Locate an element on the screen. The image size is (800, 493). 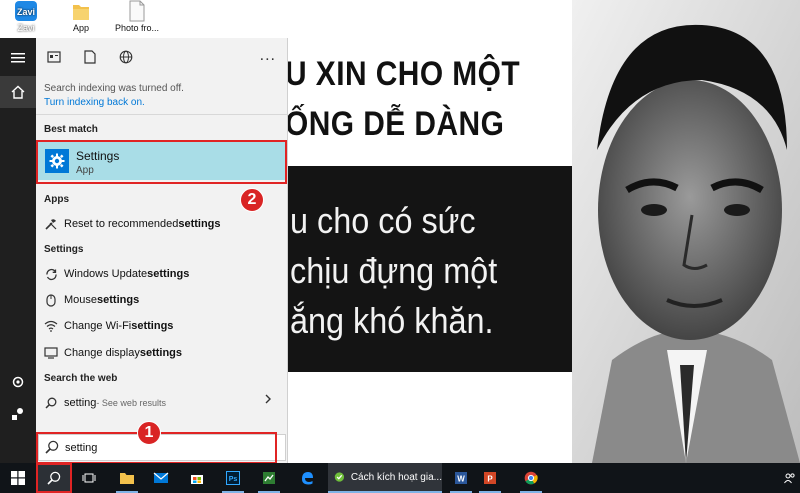
chevron-right-icon is located at coordinates (268, 399).